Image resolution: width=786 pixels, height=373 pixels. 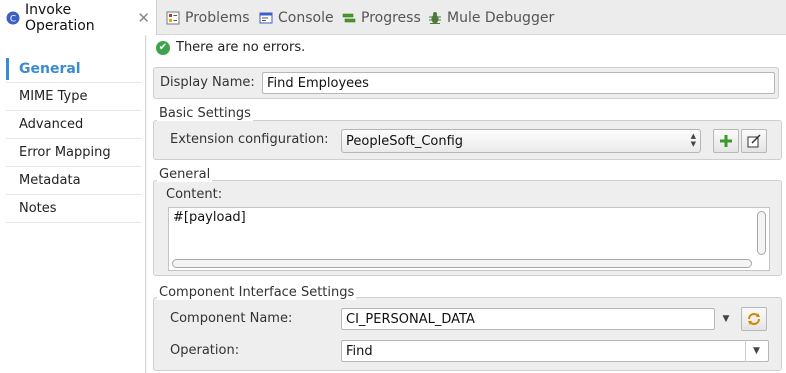 I want to click on tab-problems: Problems, so click(x=208, y=17).